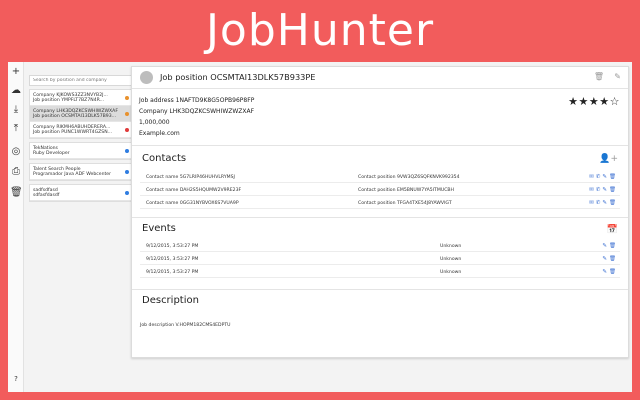 This screenshot has width=640, height=400. What do you see at coordinates (46, 196) in the screenshot?
I see `job-position: sdfasfdasdf` at bounding box center [46, 196].